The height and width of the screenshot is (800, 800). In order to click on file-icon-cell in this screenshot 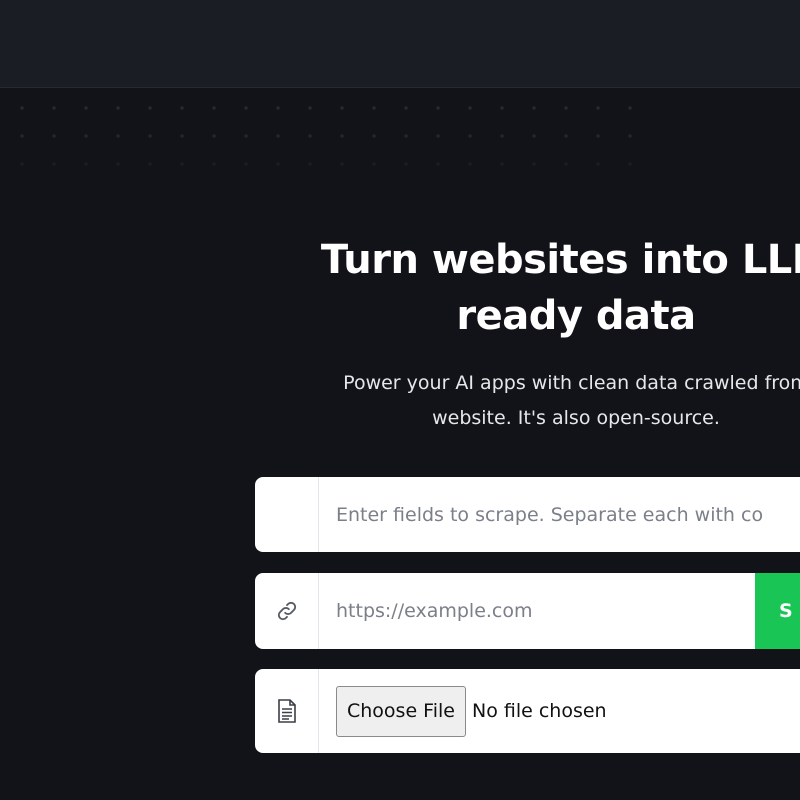, I will do `click(287, 711)`.